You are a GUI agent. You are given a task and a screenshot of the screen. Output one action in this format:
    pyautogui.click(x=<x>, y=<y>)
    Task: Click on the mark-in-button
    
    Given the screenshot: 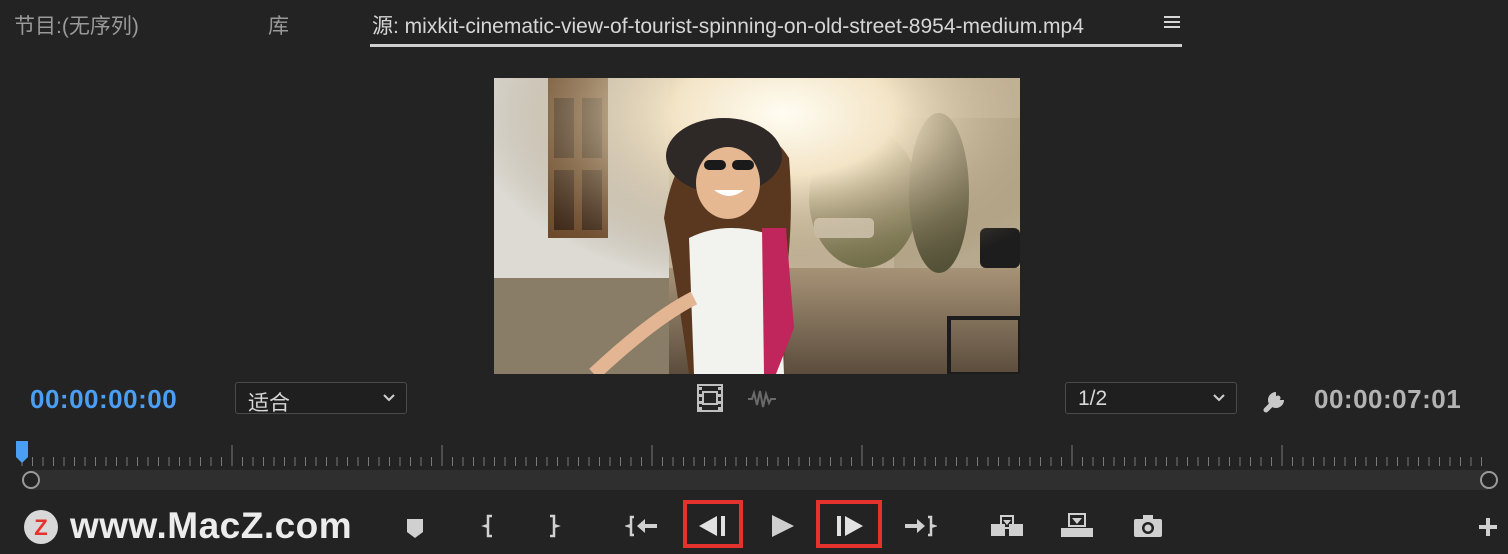 What is the action you would take?
    pyautogui.click(x=489, y=526)
    